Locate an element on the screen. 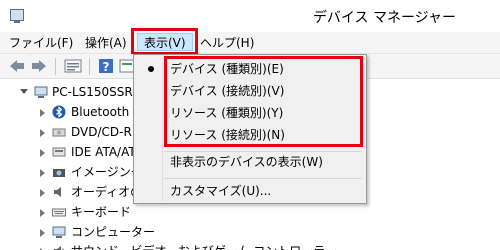 Image resolution: width=500 pixels, height=250 pixels. speaker-icon is located at coordinates (57, 192).